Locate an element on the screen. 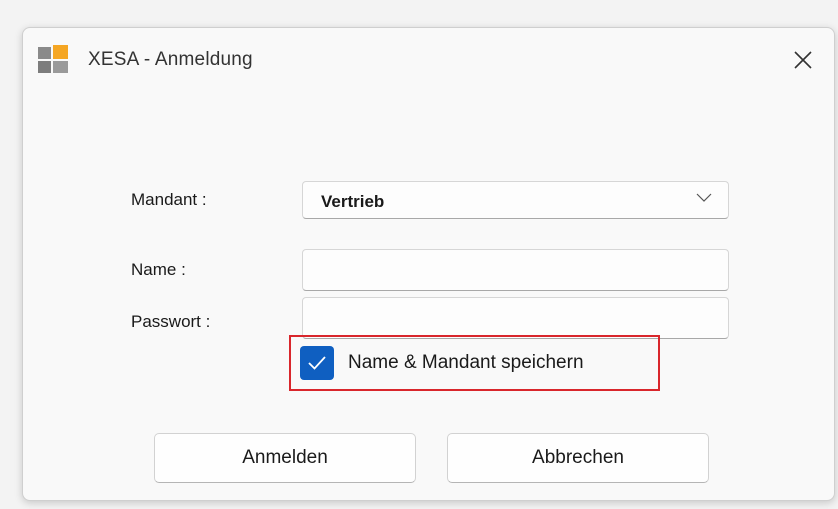 The width and height of the screenshot is (838, 509). close-icon is located at coordinates (803, 60).